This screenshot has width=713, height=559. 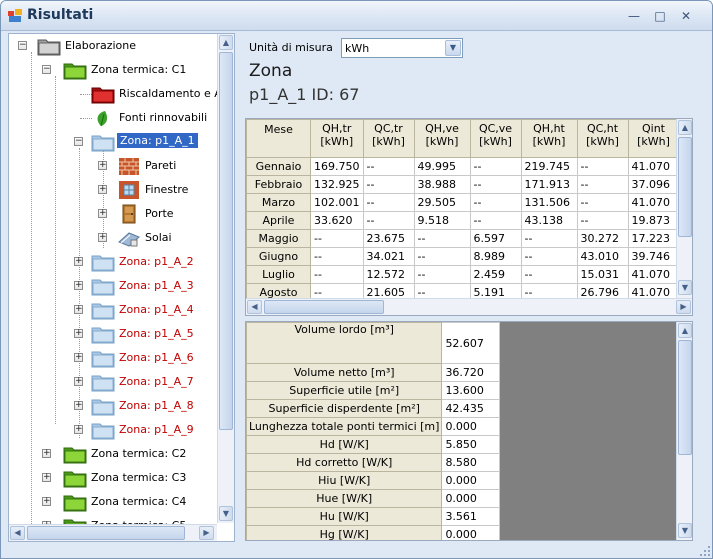 I want to click on tree-vertical-scrollbar: ▲ ▼, so click(x=225, y=278).